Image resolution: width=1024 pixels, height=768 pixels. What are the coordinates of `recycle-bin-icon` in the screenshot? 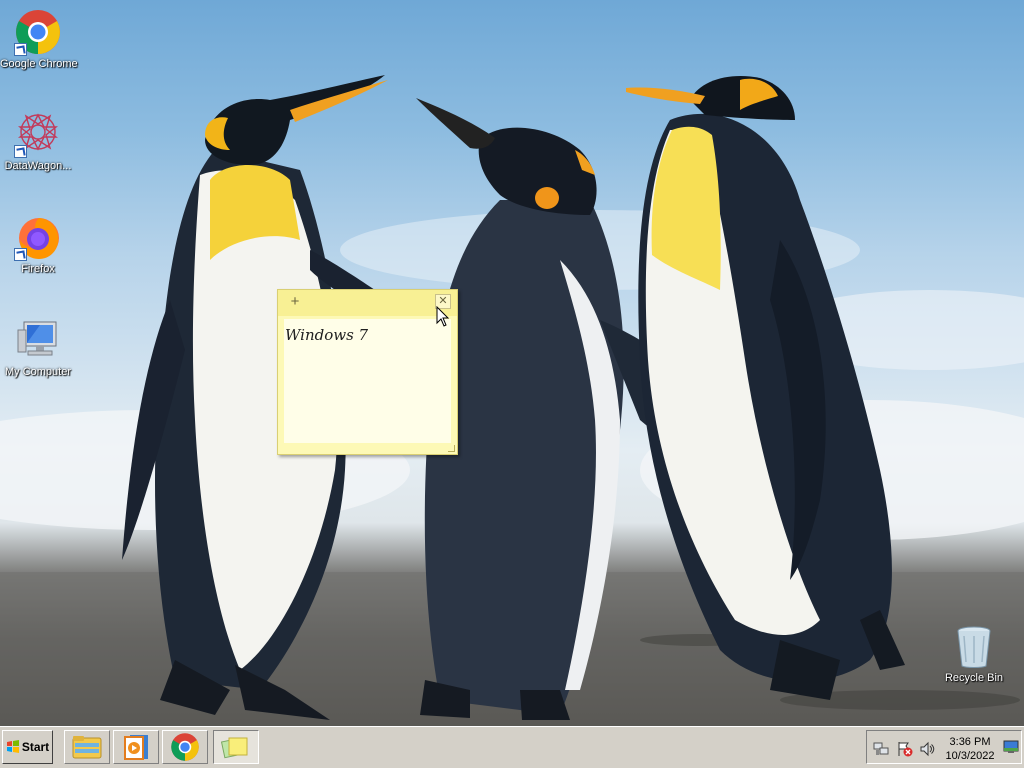 It's located at (974, 646).